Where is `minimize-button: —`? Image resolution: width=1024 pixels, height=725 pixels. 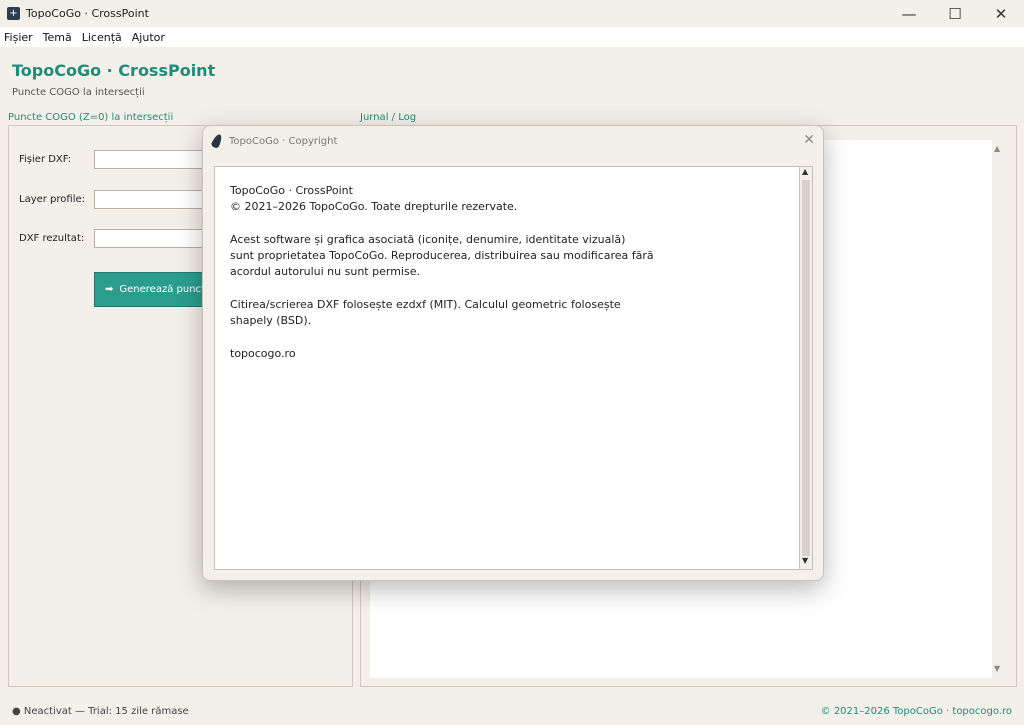 minimize-button: — is located at coordinates (909, 13).